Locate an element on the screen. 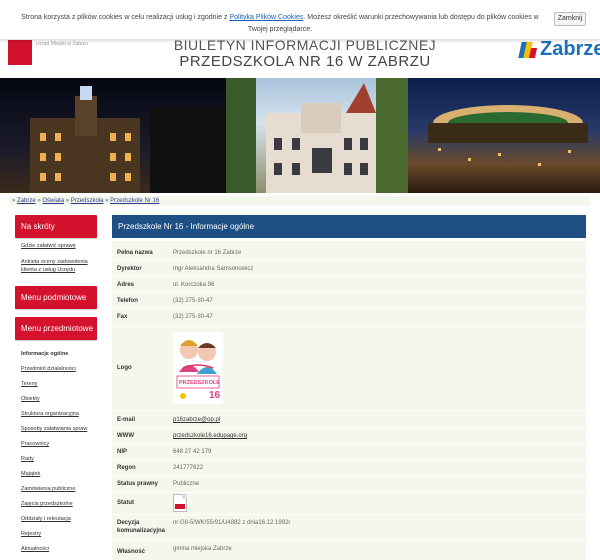 The image size is (600, 560). nav-item-struktura: Struktura organizacyjna is located at coordinates (61, 414).